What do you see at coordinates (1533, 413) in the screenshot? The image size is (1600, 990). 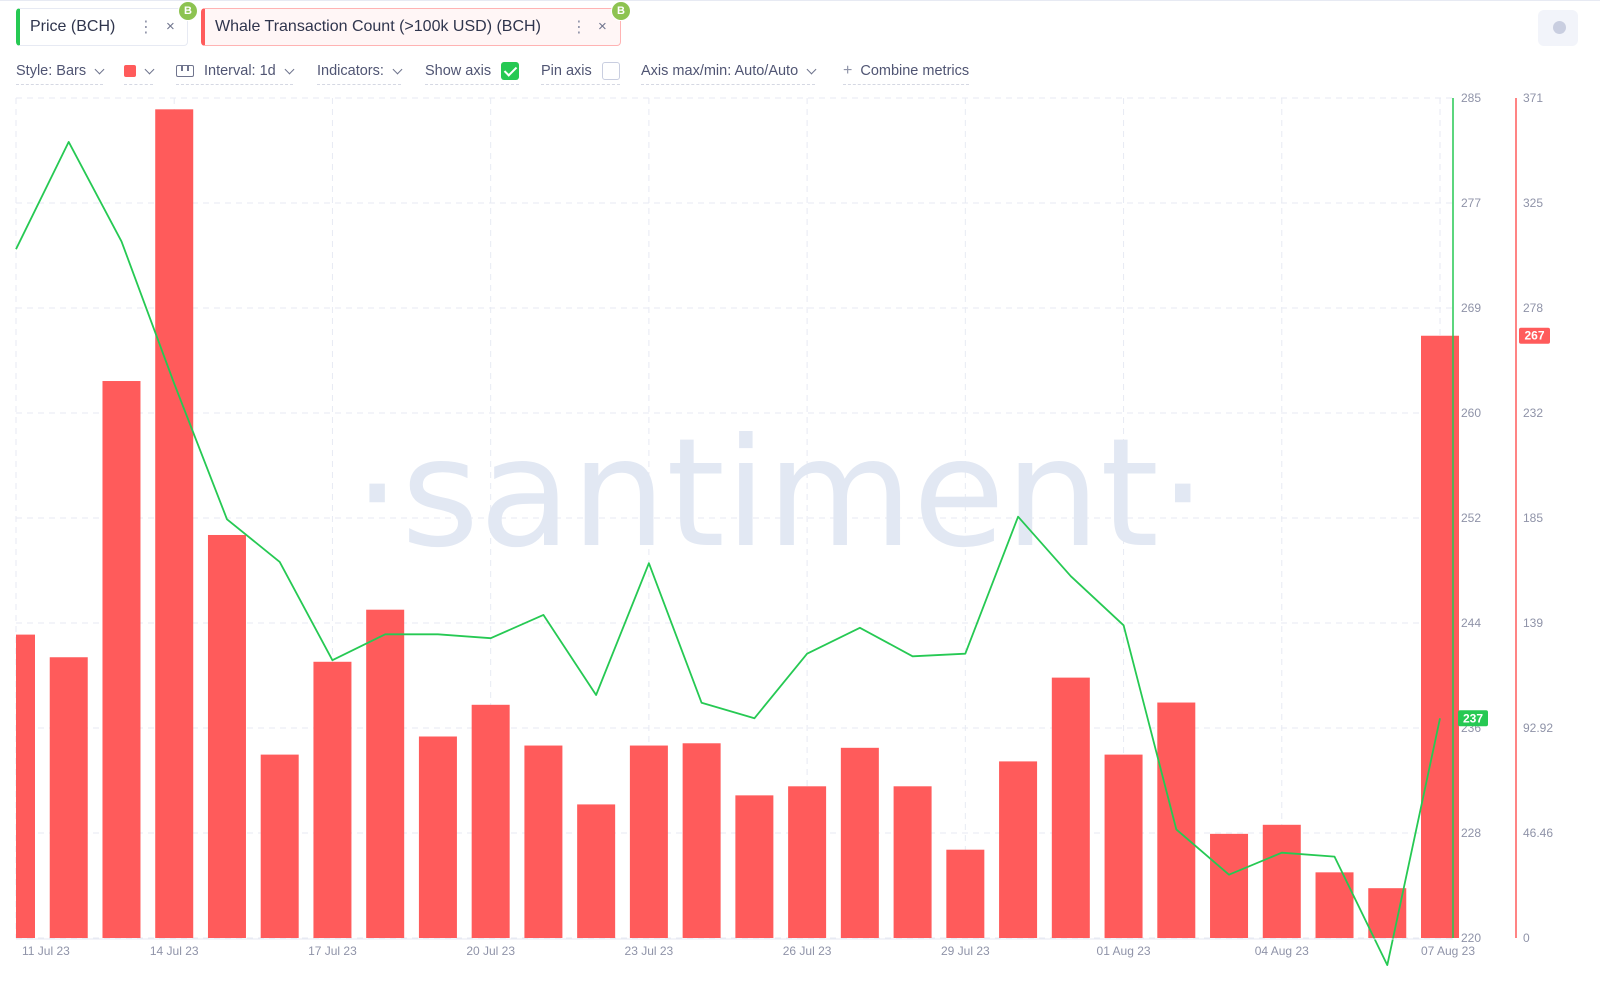 I see `whale-axis-tick-label: 232` at bounding box center [1533, 413].